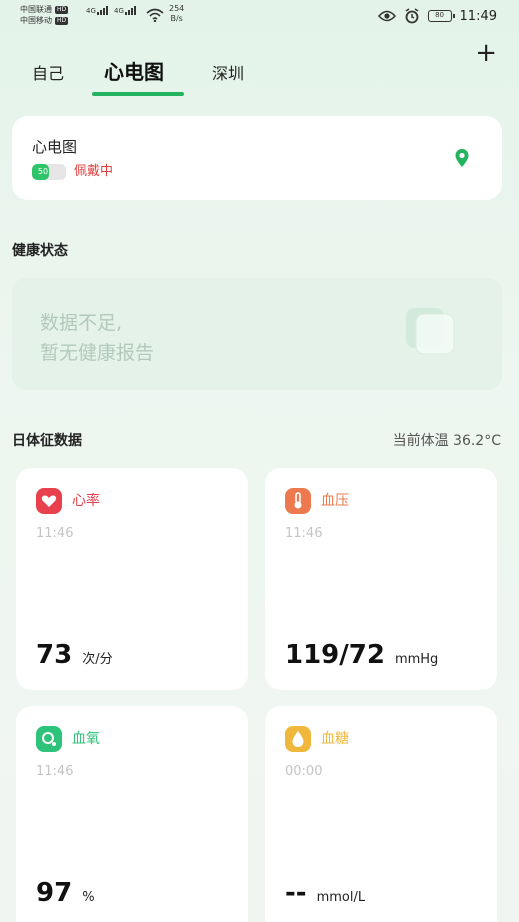 Image resolution: width=519 pixels, height=922 pixels. What do you see at coordinates (257, 334) in the screenshot?
I see `health-report-card: 数据不足, 暂无健康报告` at bounding box center [257, 334].